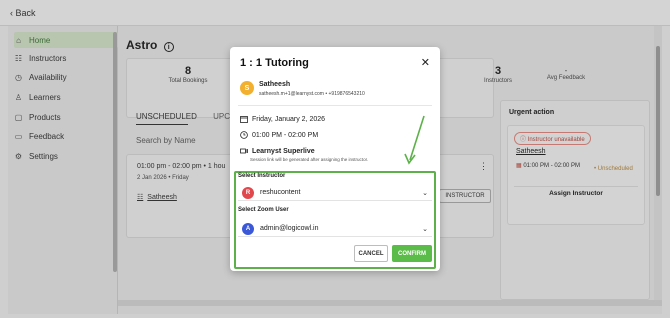 The image size is (670, 318). What do you see at coordinates (335, 105) in the screenshot?
I see `divider` at bounding box center [335, 105].